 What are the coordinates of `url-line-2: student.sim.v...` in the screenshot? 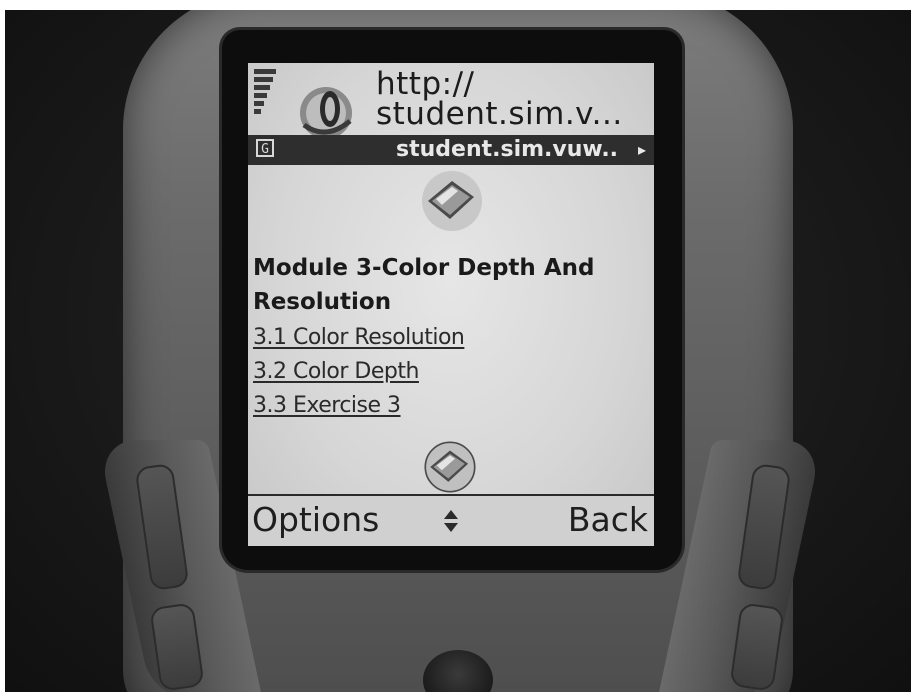 It's located at (499, 114).